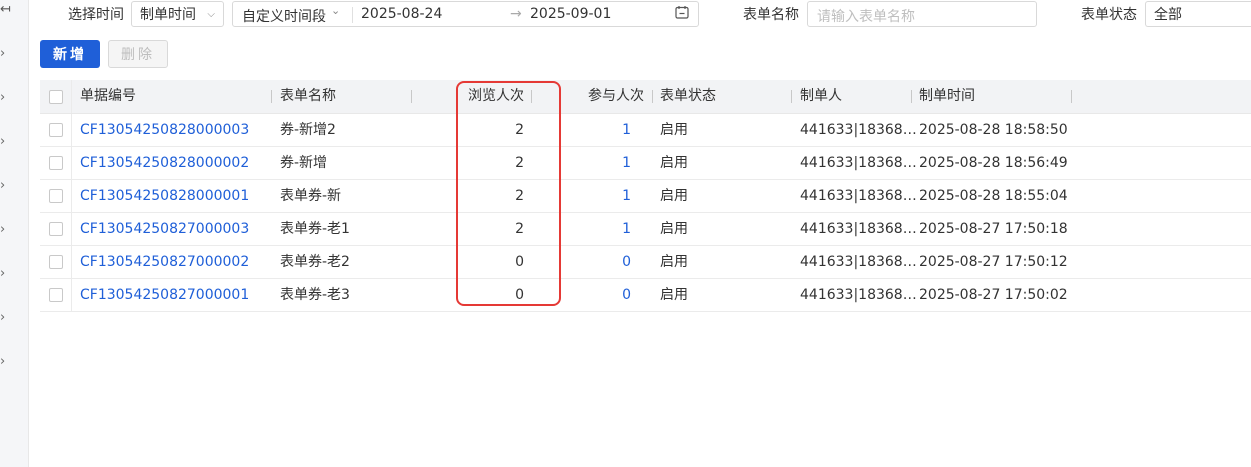 Image resolution: width=1251 pixels, height=467 pixels. I want to click on start-date: 2025-08-24, so click(401, 14).